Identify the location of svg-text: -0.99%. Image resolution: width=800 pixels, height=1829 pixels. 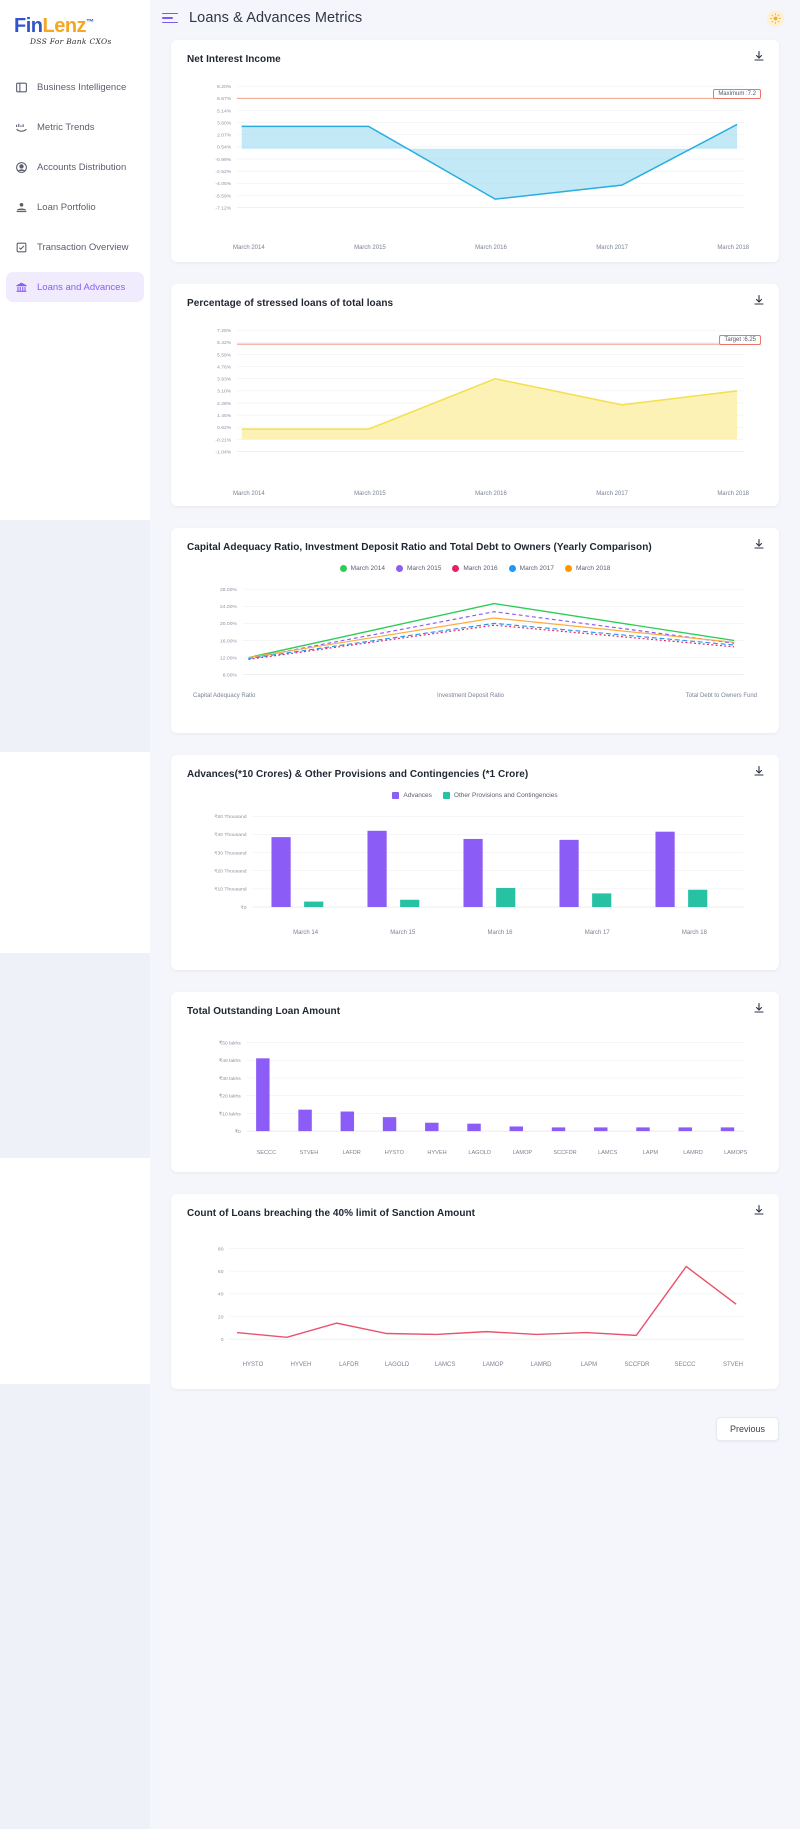
(223, 160).